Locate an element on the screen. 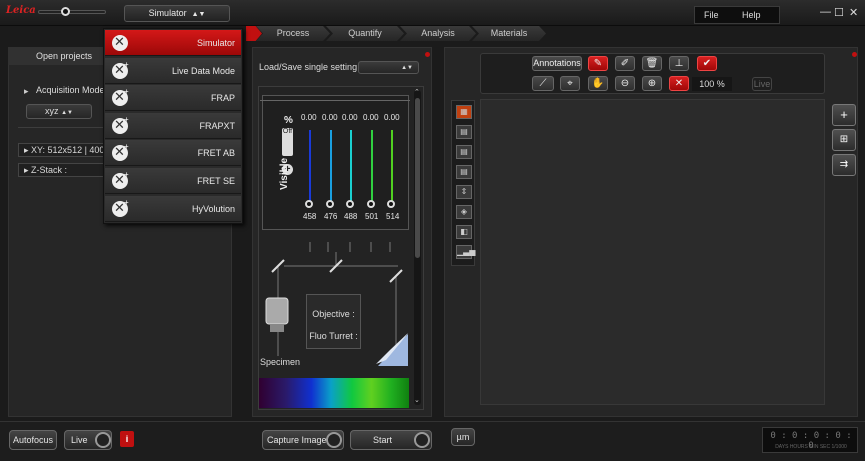 This screenshot has width=865, height=461. laser-onoff-switch: Off is located at coordinates (287, 142).